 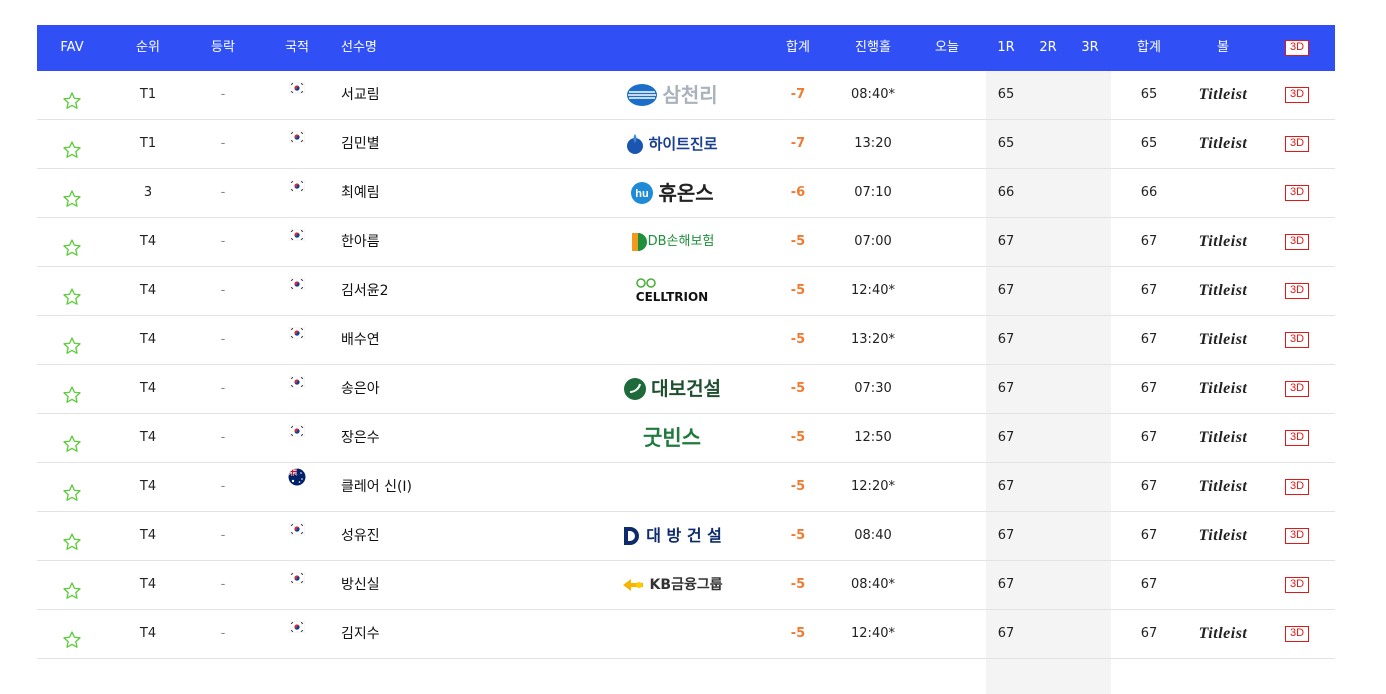 I want to click on player-name: 성유진, so click(x=421, y=536).